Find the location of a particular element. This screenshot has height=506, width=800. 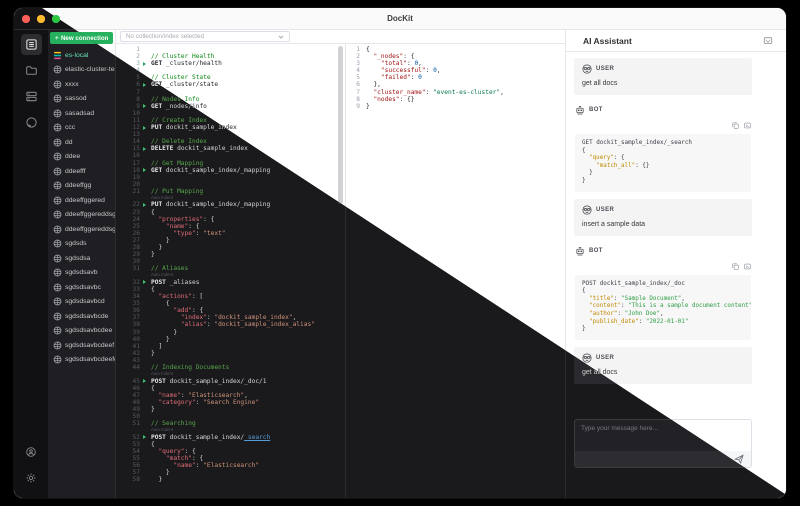

connection-item: sgdsdsa is located at coordinates (81, 258).